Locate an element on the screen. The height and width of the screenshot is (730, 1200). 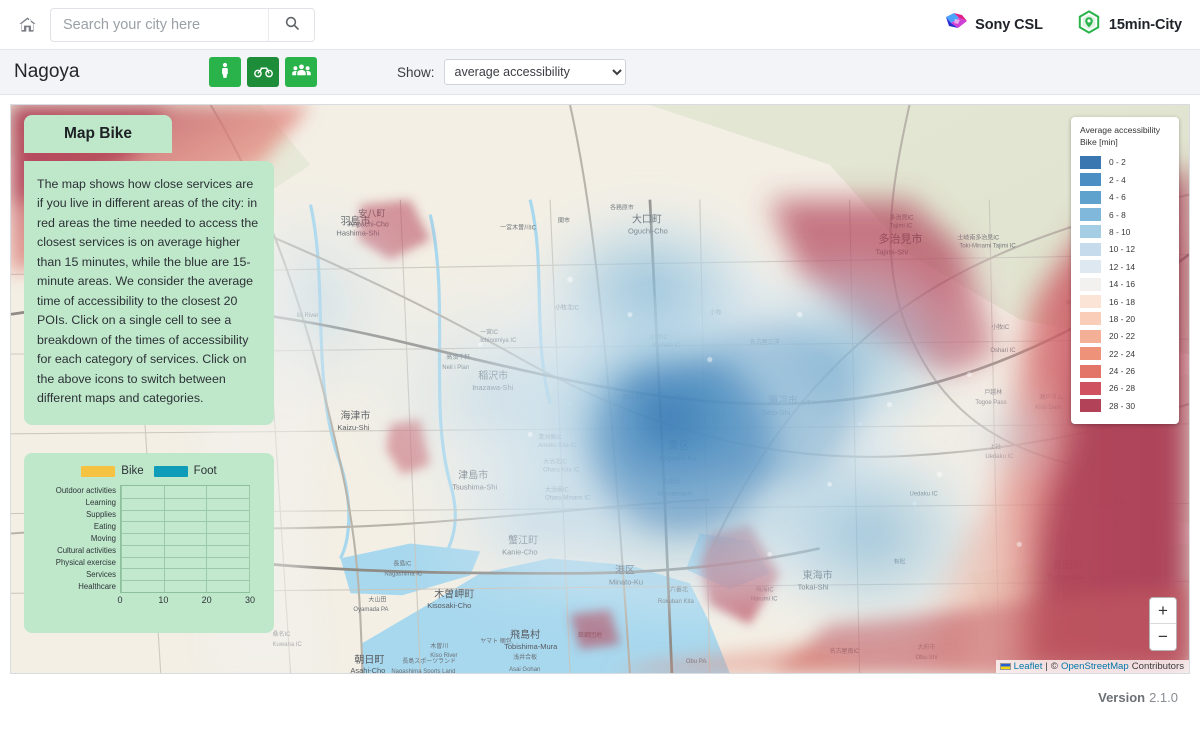
mode-button-foot is located at coordinates (225, 72).